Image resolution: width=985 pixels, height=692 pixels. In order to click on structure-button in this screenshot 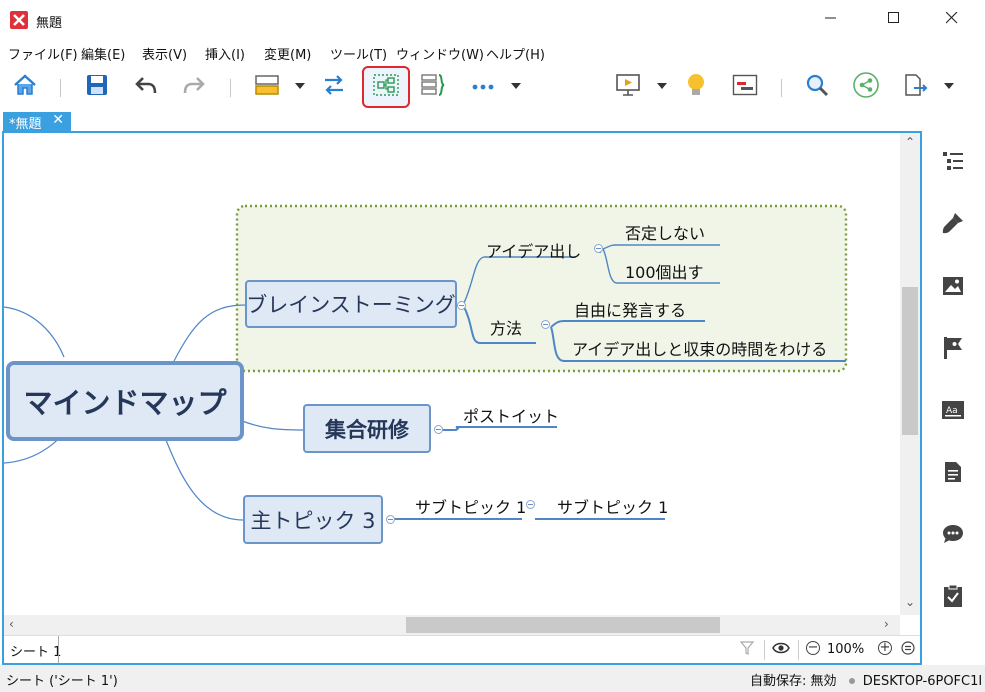, I will do `click(267, 87)`.